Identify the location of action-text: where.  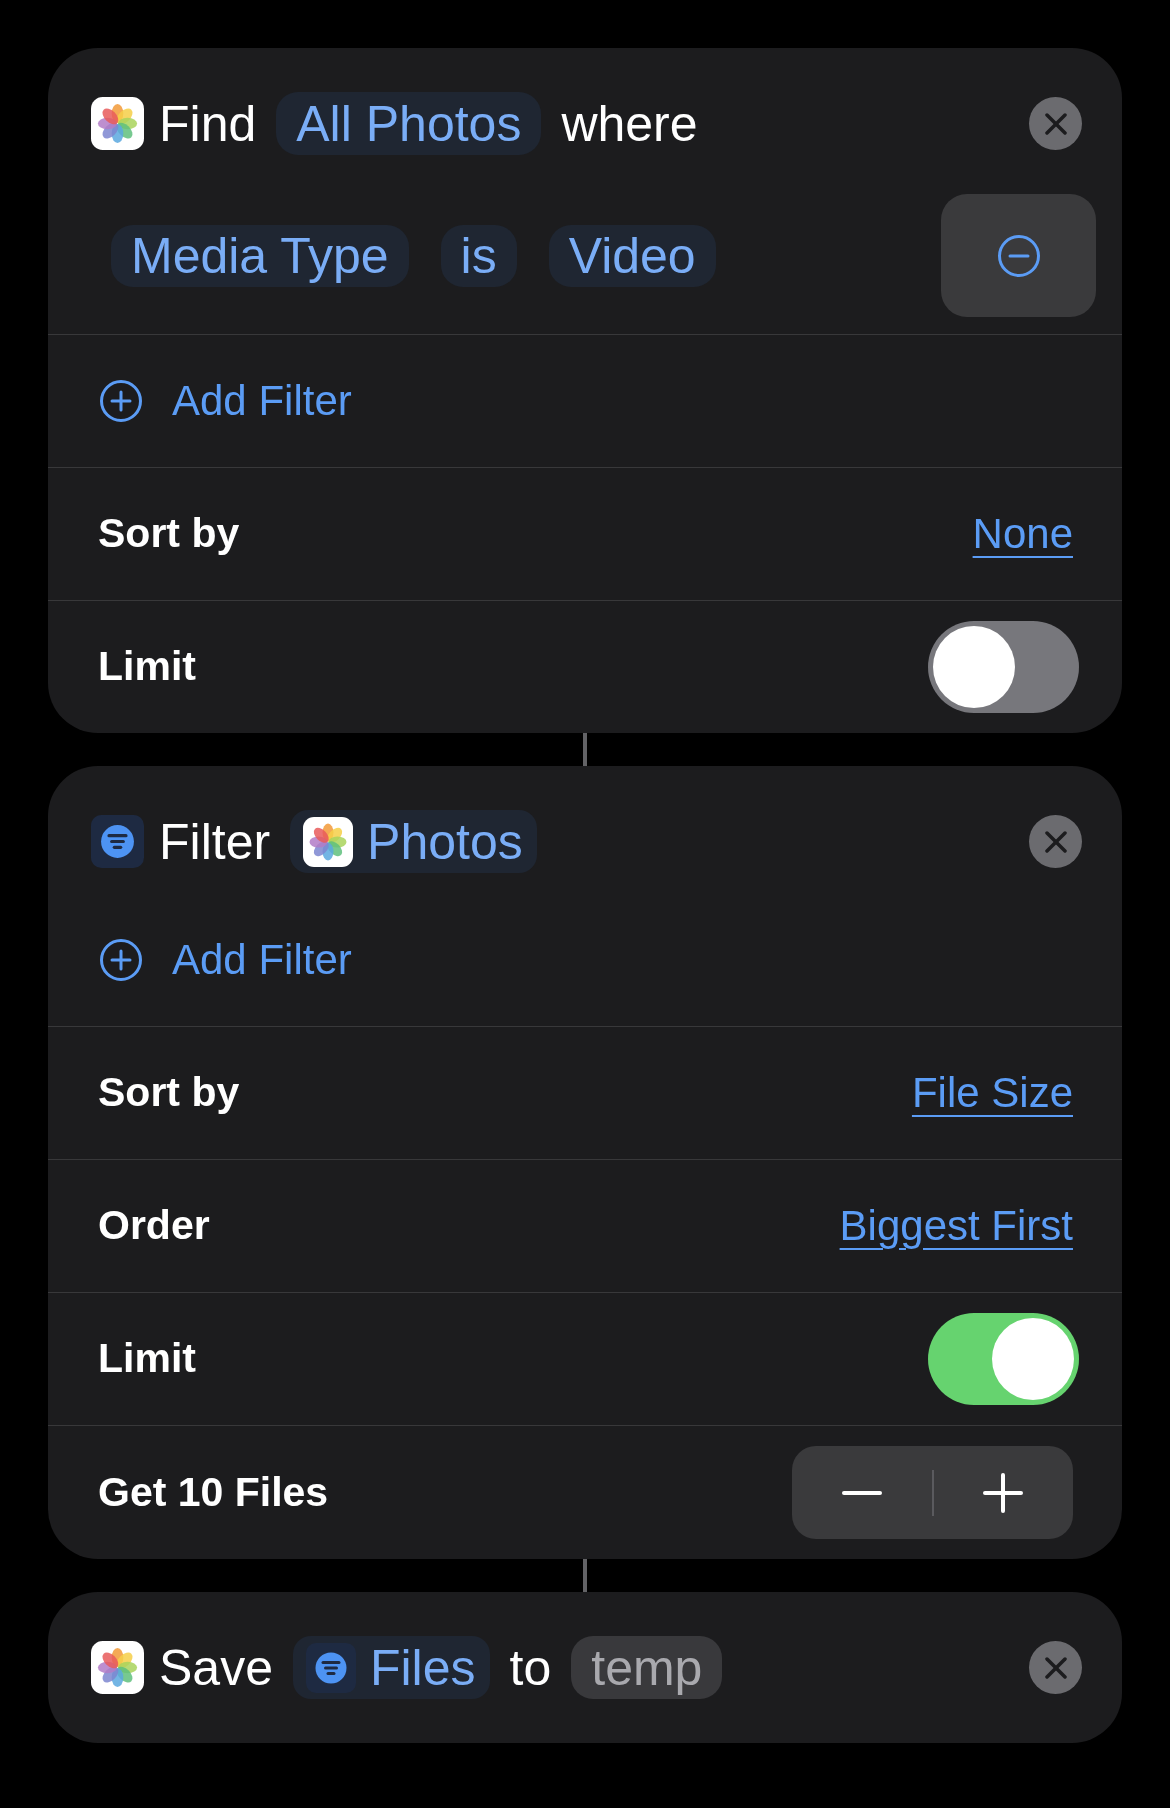
(629, 123).